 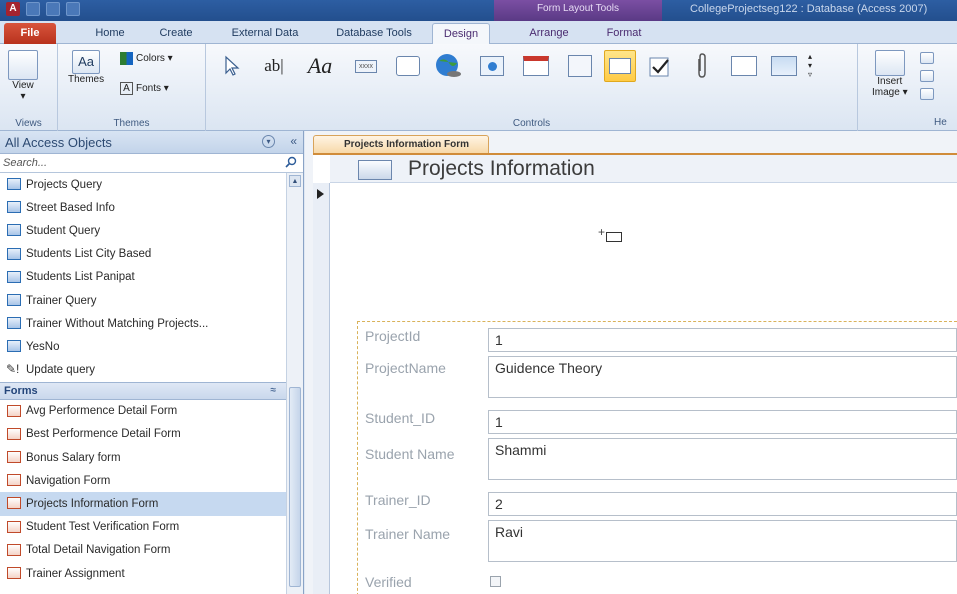 What do you see at coordinates (660, 66) in the screenshot?
I see `check-box-control-icon` at bounding box center [660, 66].